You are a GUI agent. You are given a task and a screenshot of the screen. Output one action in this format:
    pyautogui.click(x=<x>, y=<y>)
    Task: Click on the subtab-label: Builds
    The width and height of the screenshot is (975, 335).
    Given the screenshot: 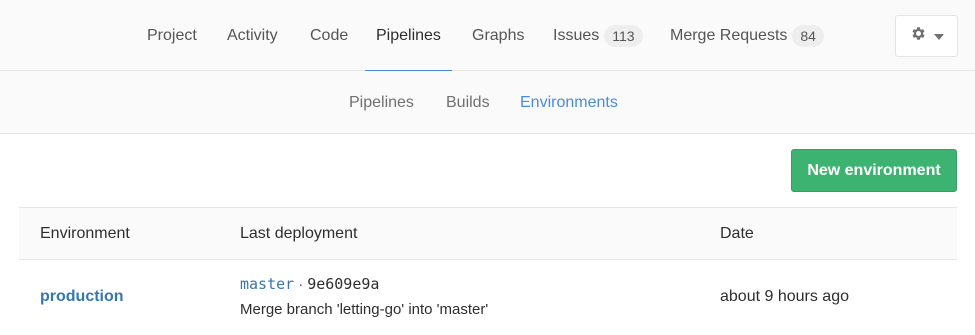 What is the action you would take?
    pyautogui.click(x=468, y=102)
    